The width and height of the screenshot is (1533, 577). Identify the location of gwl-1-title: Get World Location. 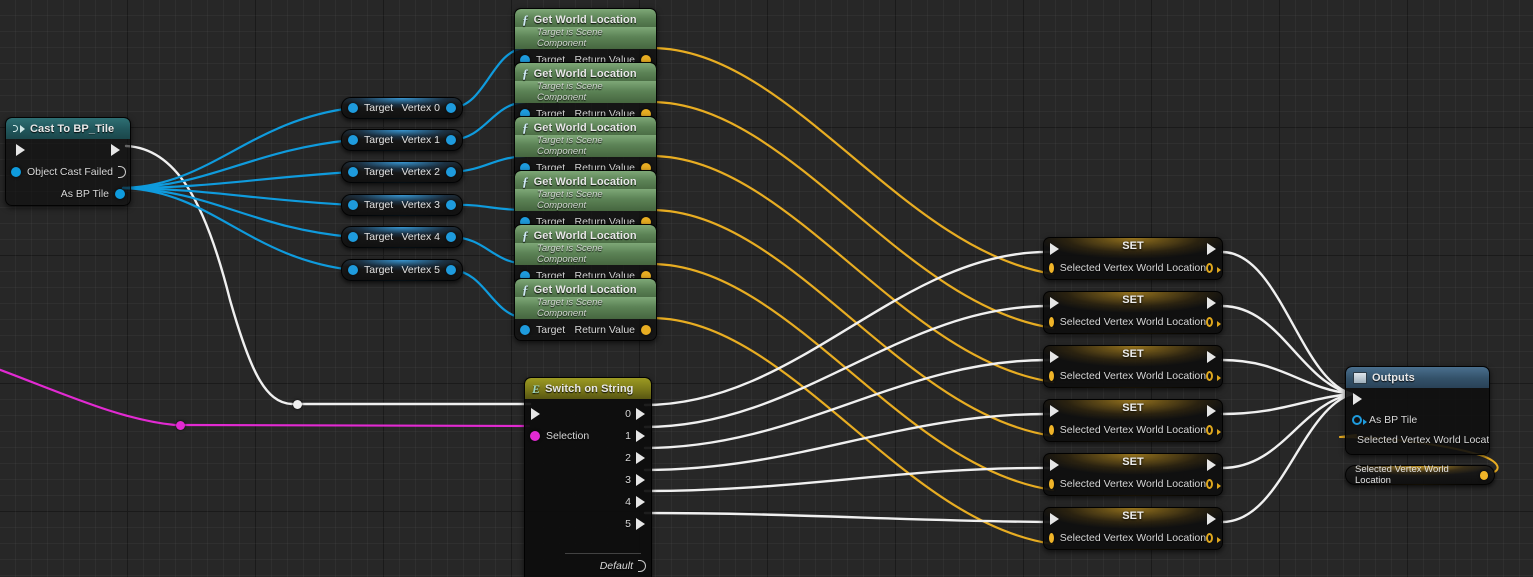
(585, 73).